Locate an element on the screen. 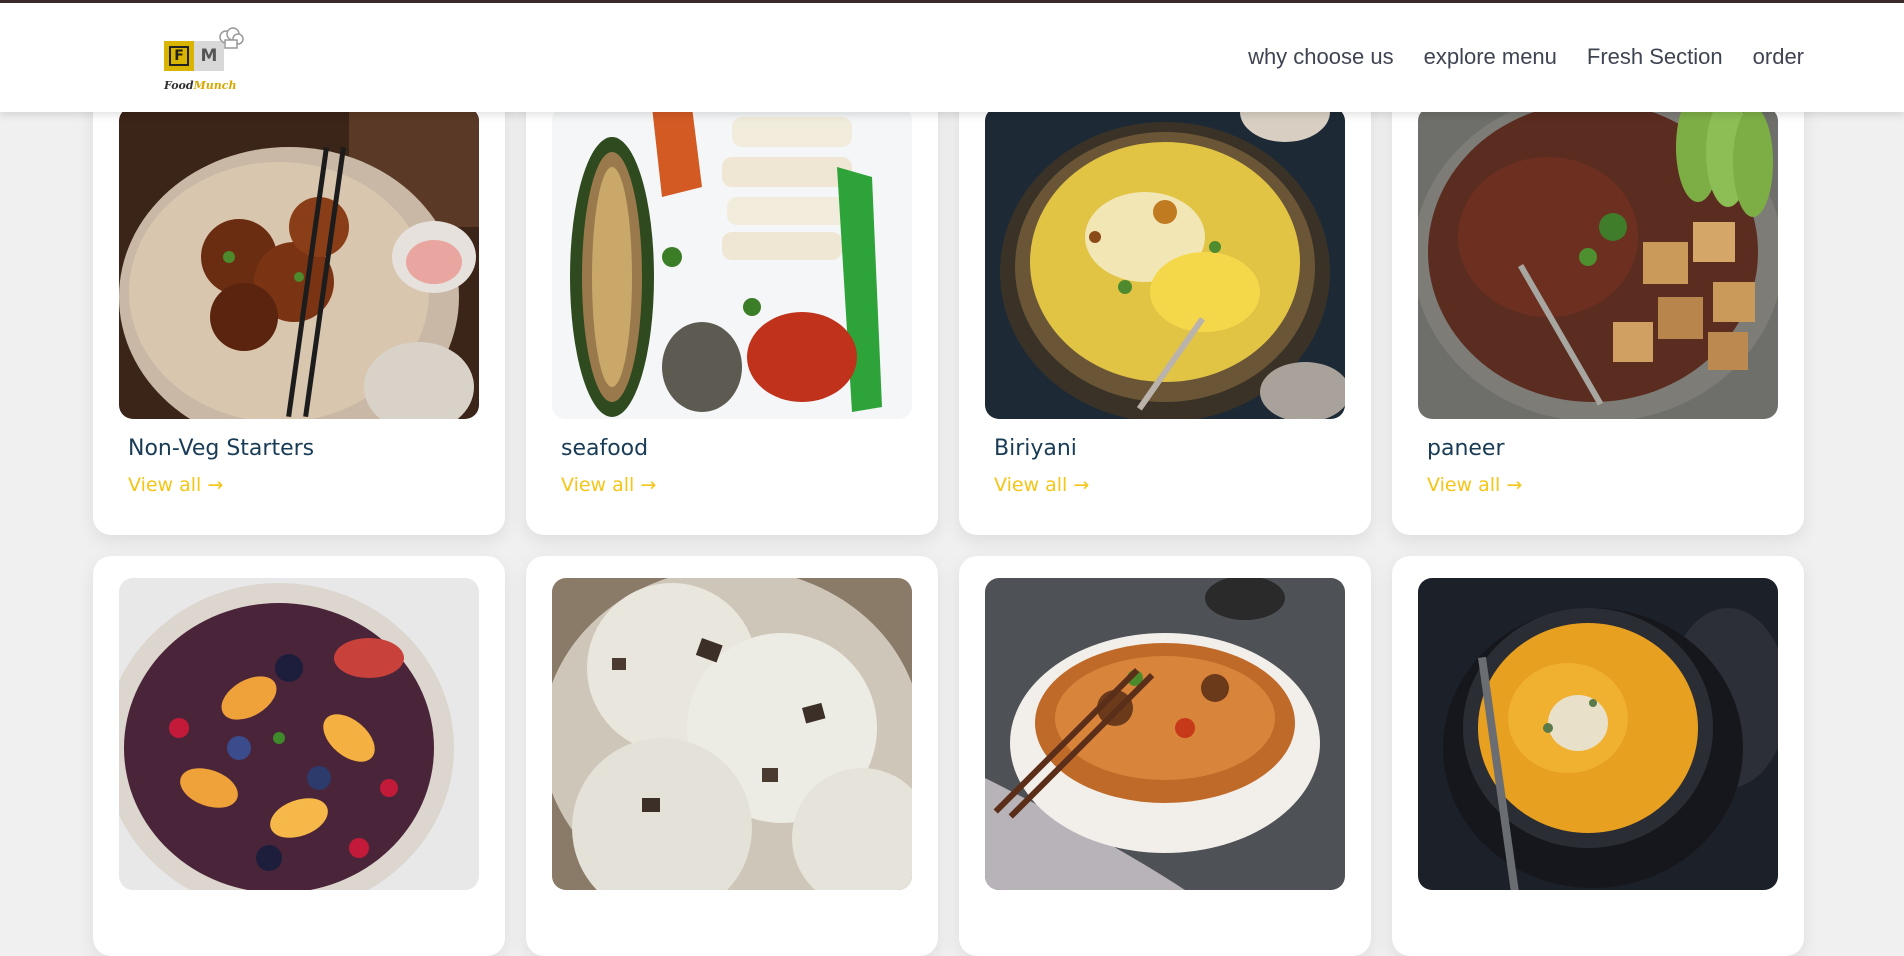 The height and width of the screenshot is (956, 1904). menu-card-pumpkin-soup is located at coordinates (1598, 756).